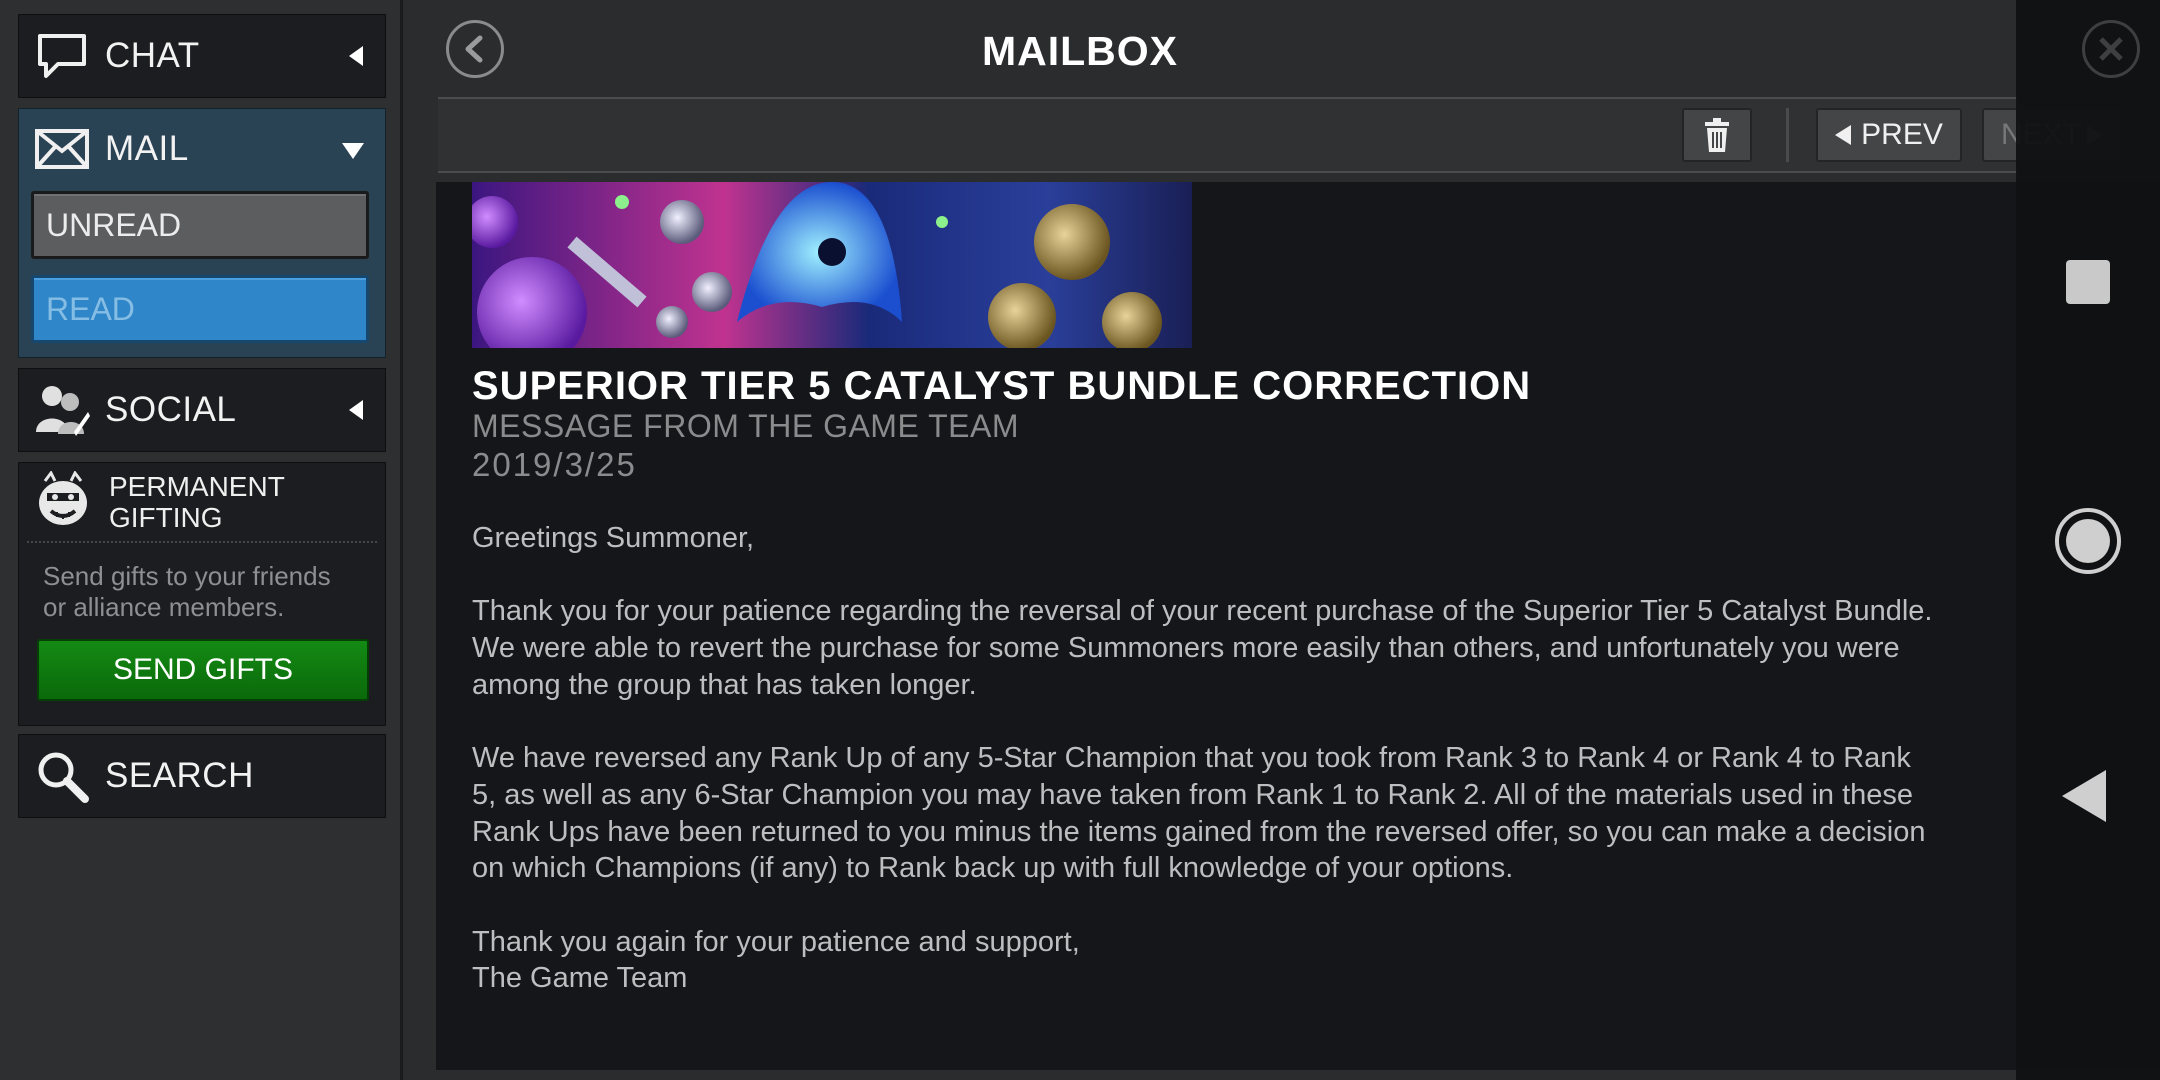  Describe the element at coordinates (2084, 796) in the screenshot. I see `system-back-button` at that location.